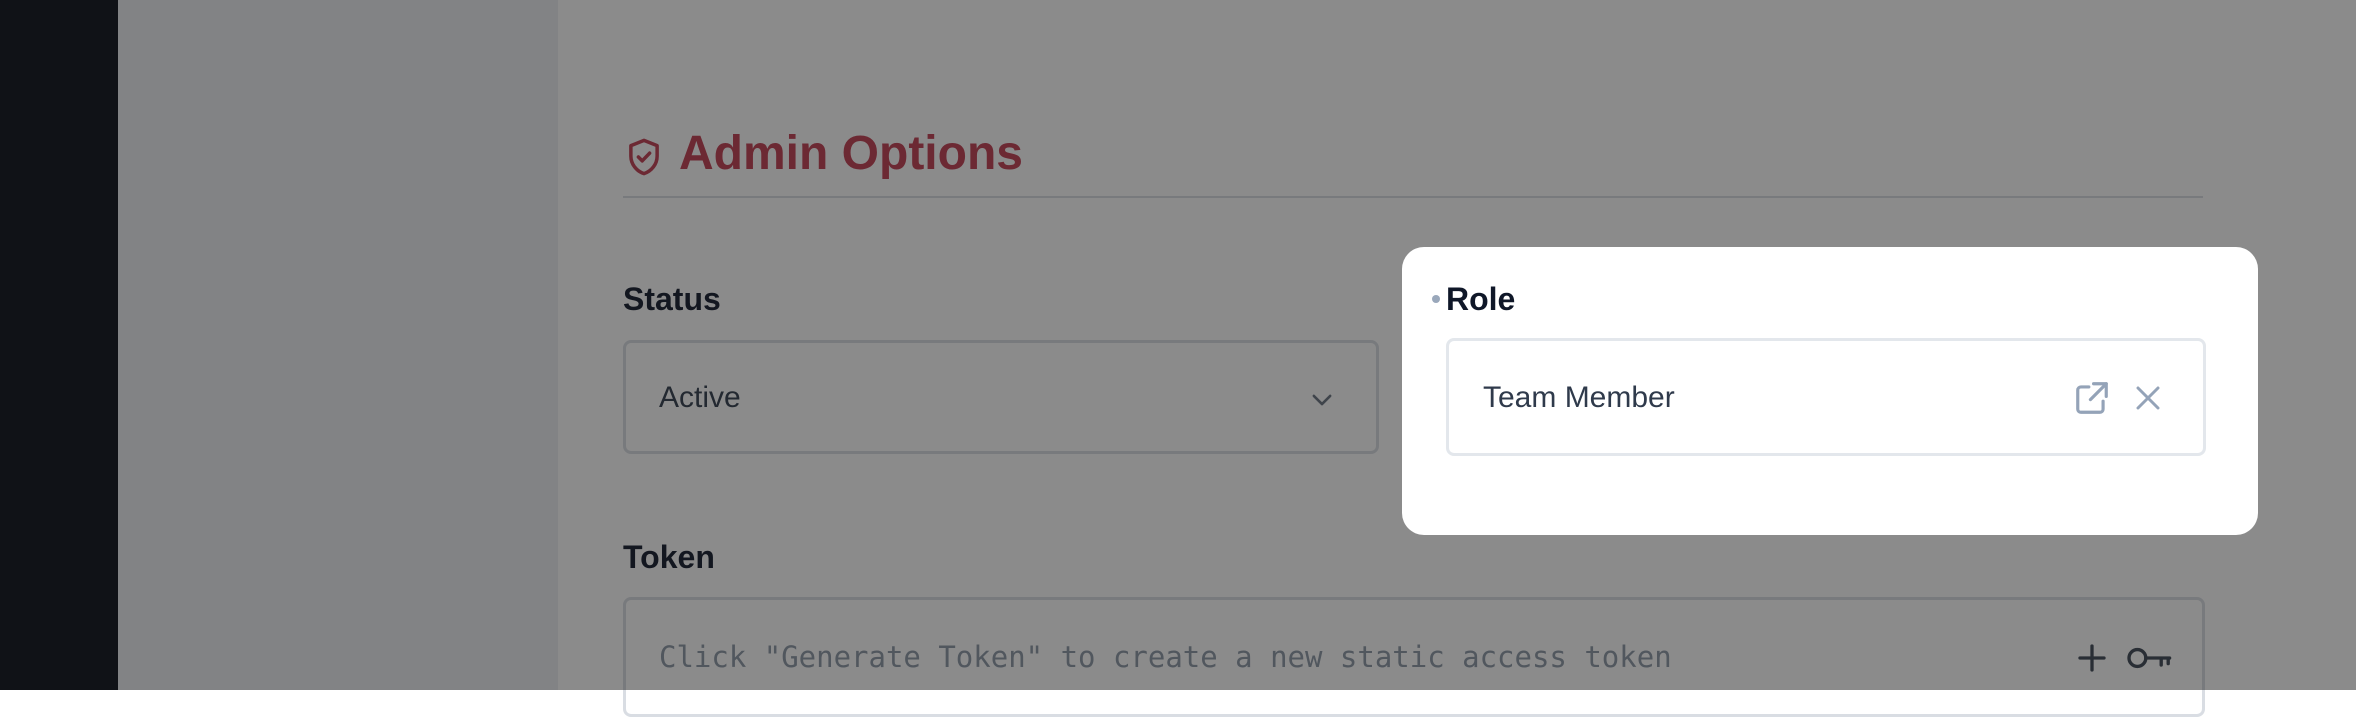 This screenshot has width=2356, height=717. I want to click on role-input: Team Member, so click(1826, 397).